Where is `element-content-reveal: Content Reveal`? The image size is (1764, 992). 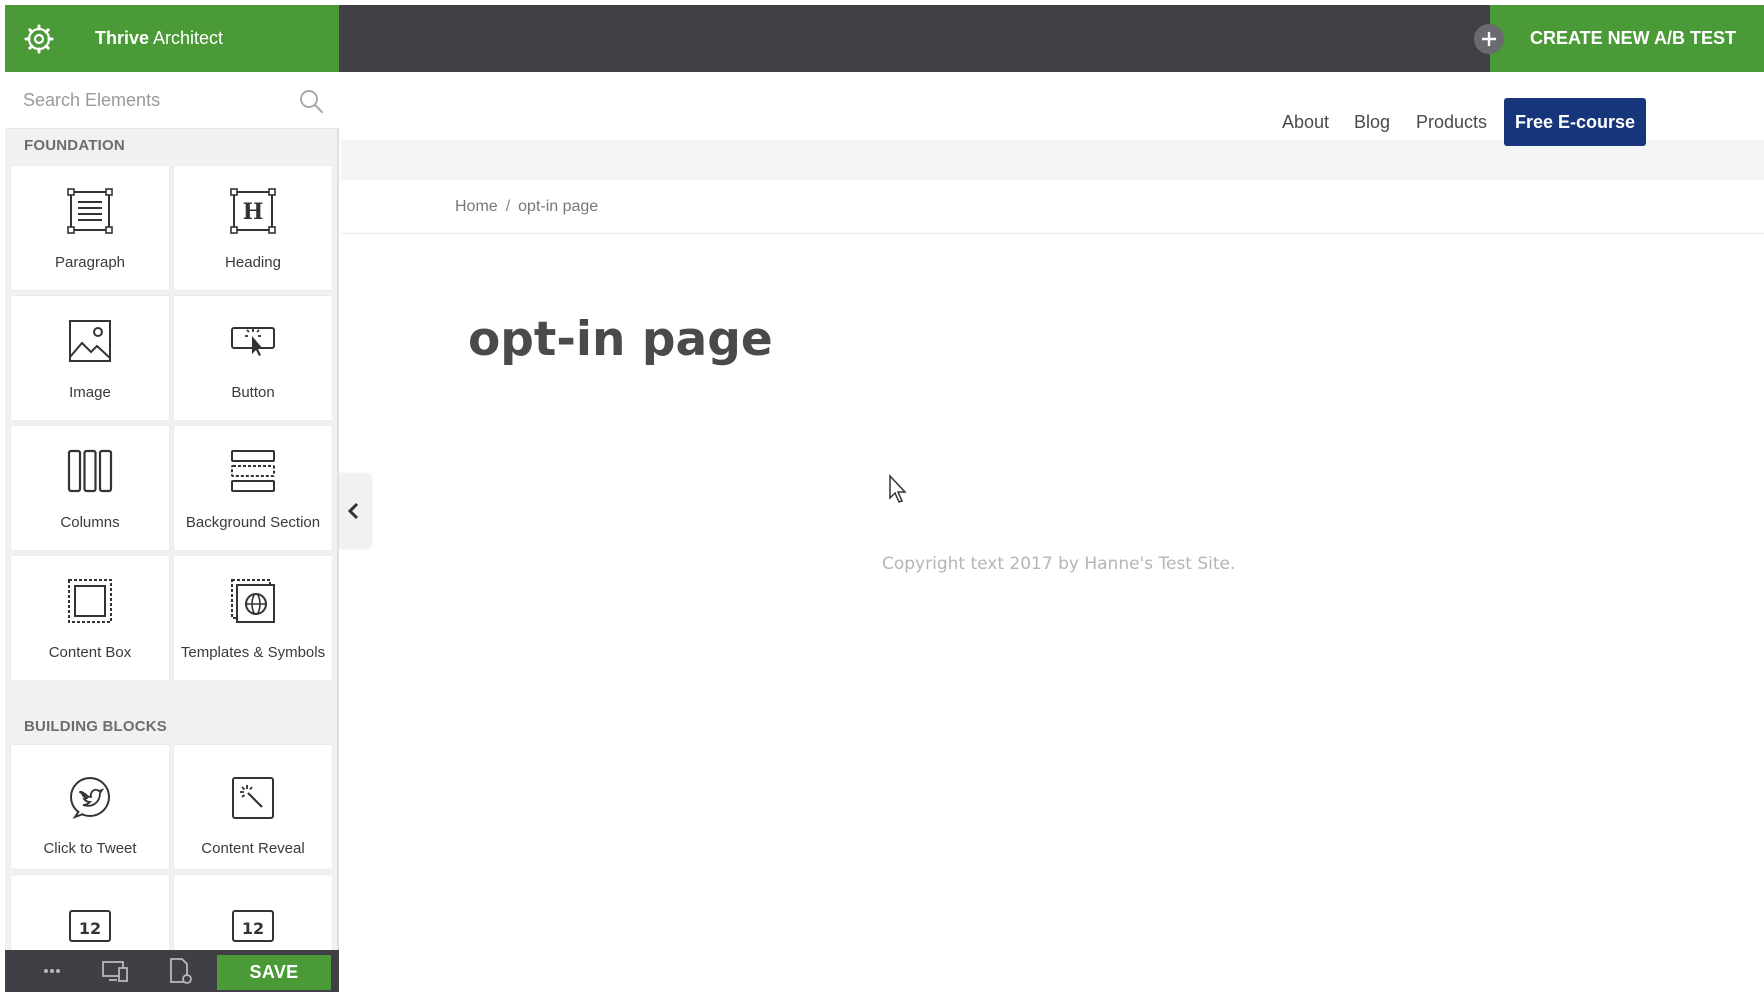 element-content-reveal: Content Reveal is located at coordinates (253, 807).